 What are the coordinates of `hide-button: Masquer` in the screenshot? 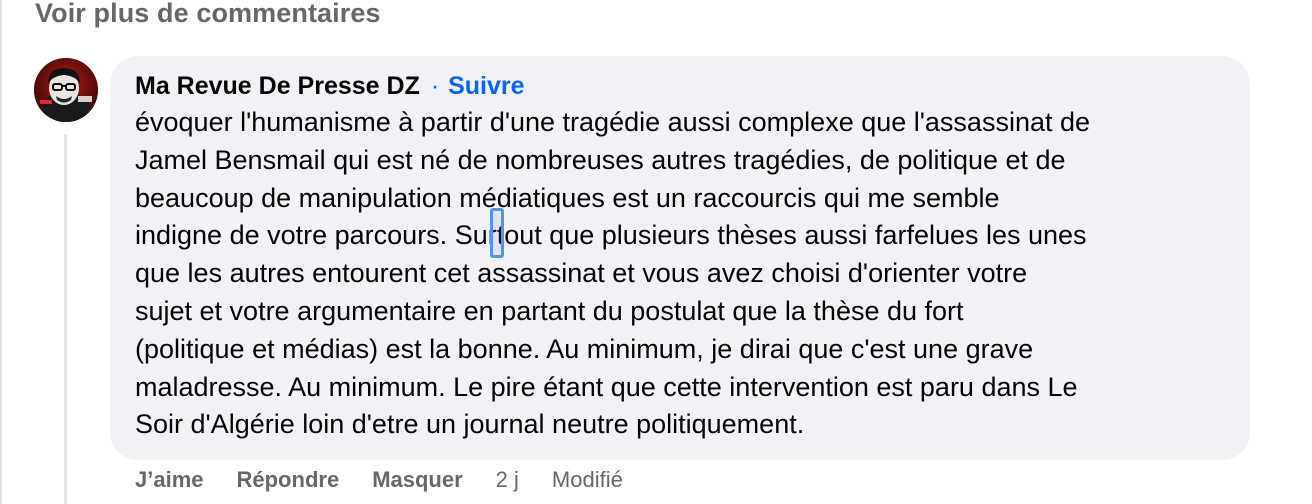 It's located at (417, 480).